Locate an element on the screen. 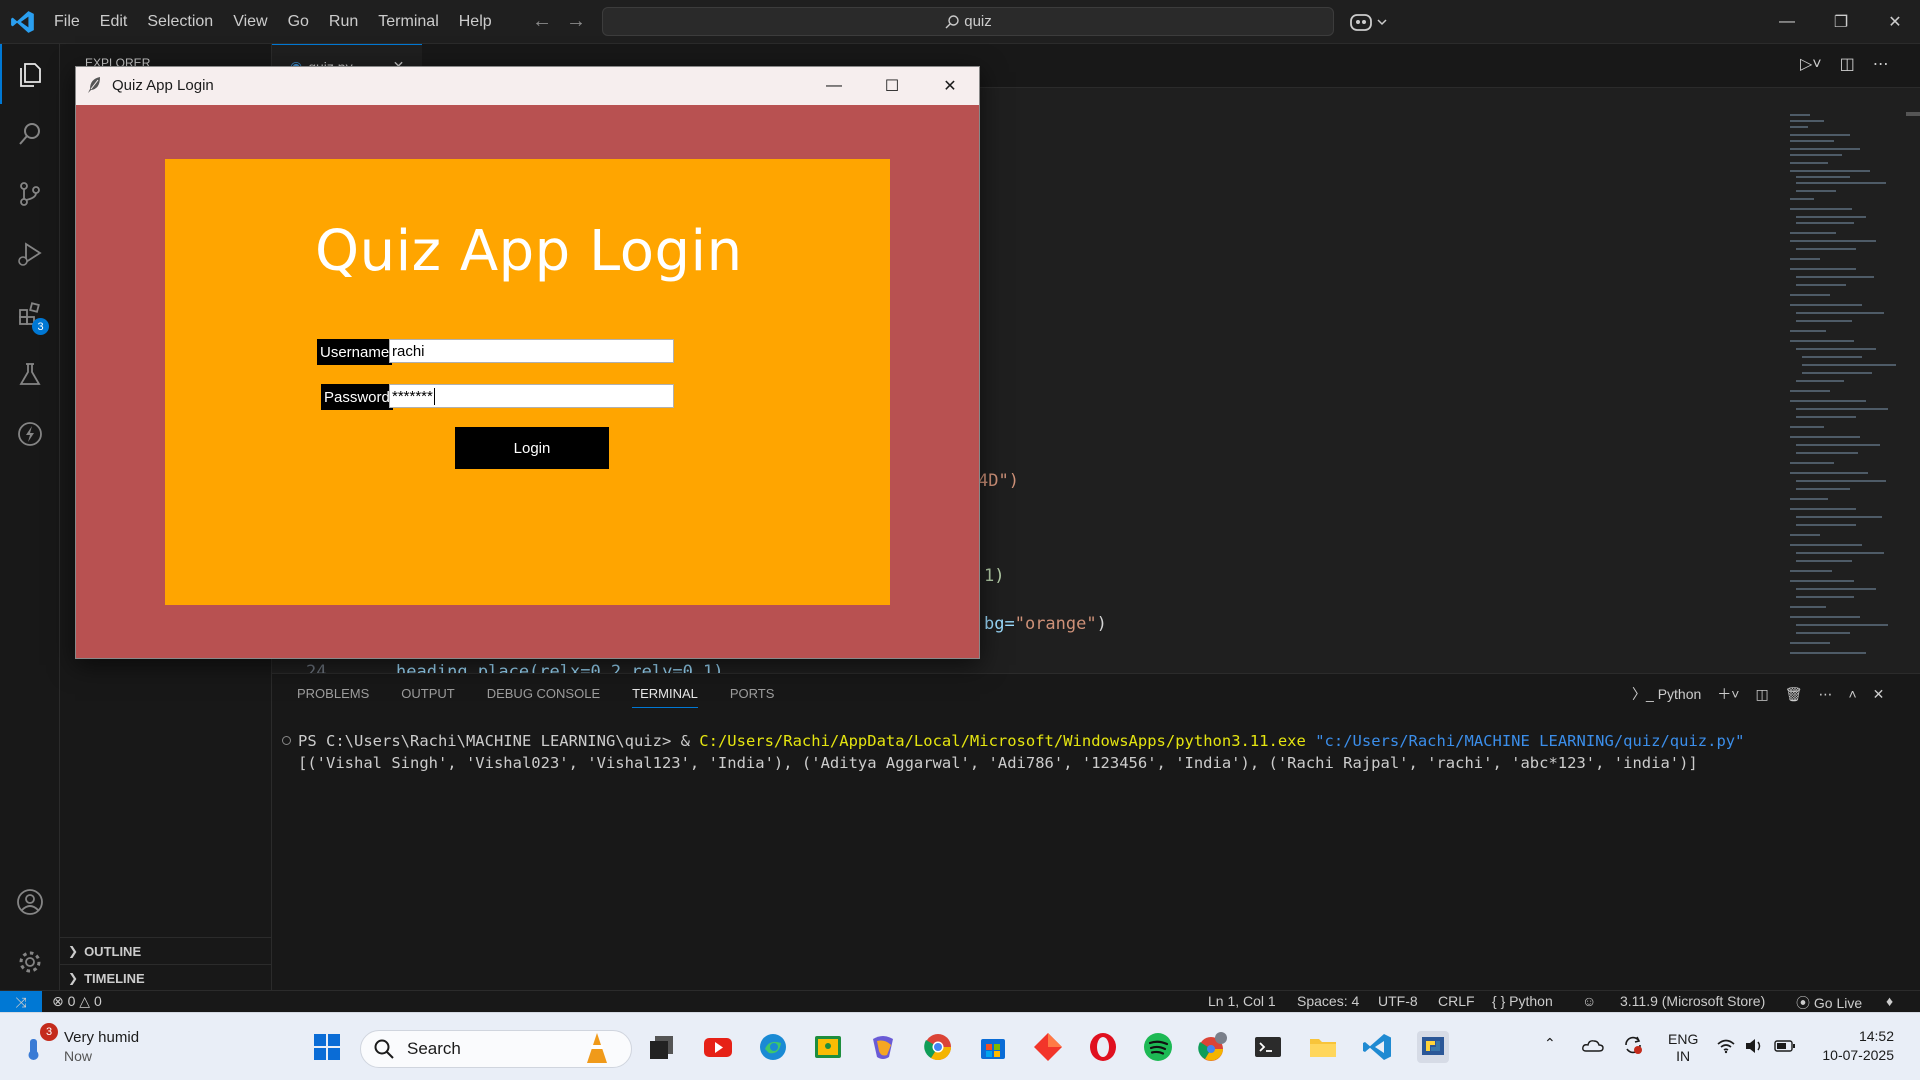 Image resolution: width=1920 pixels, height=1080 pixels. search-activity is located at coordinates (30, 134).